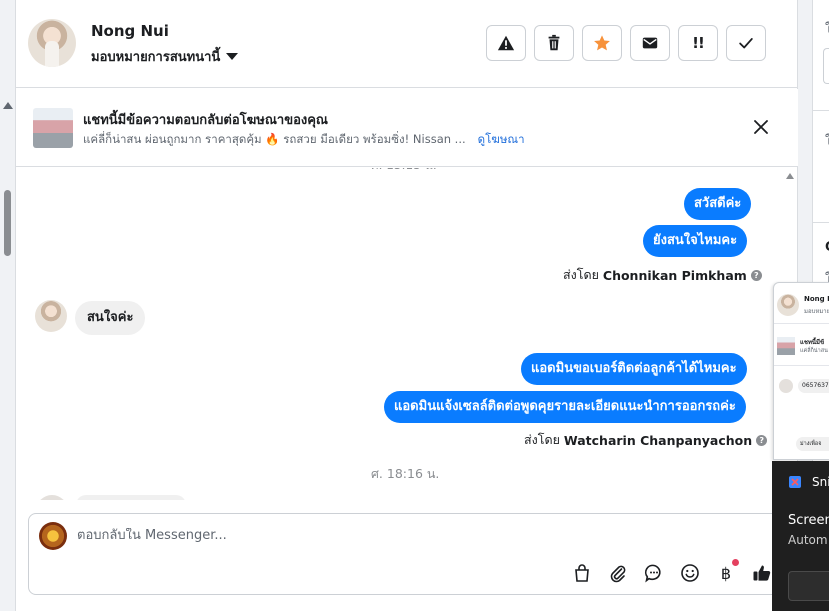 The height and width of the screenshot is (611, 829). I want to click on header-actions: !!, so click(626, 43).